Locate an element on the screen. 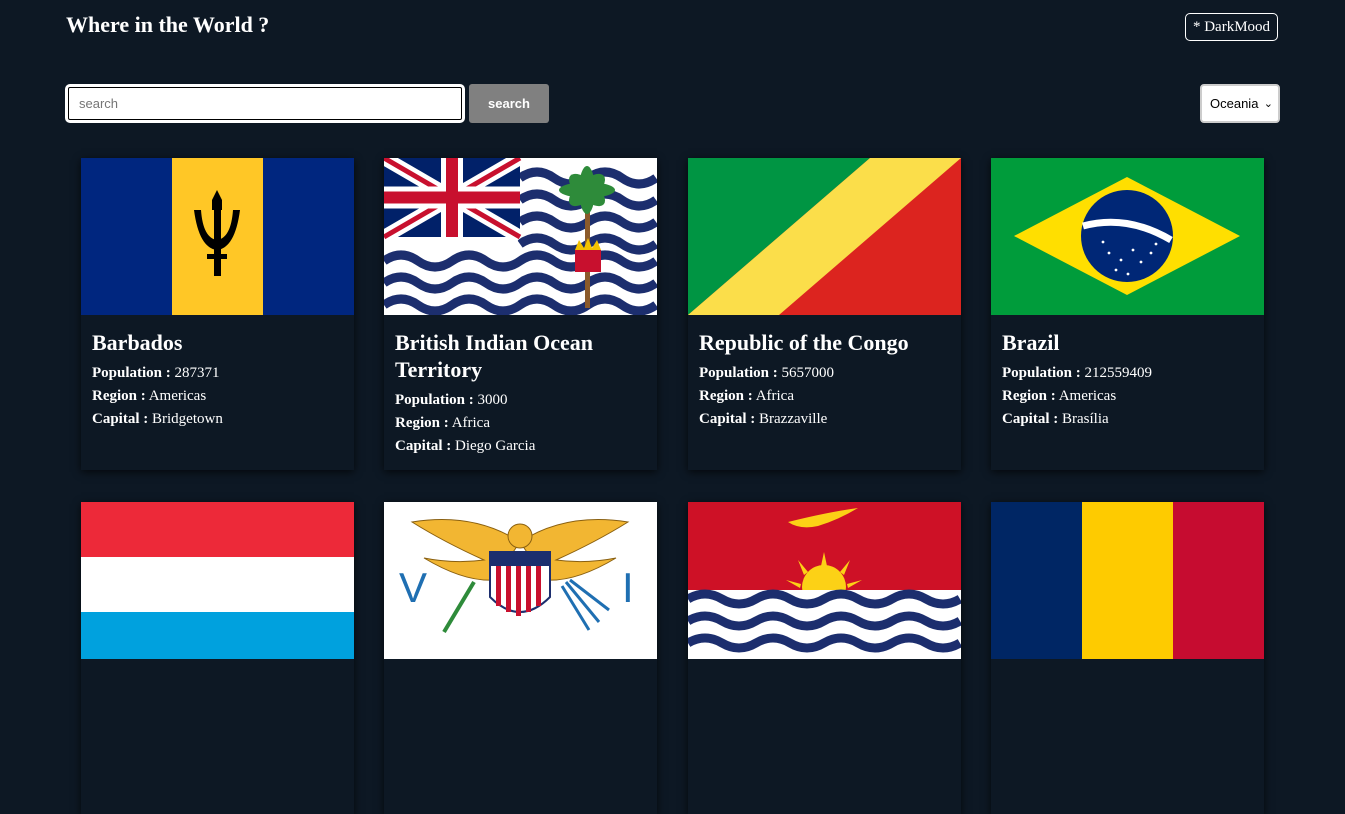 The image size is (1345, 814). biot-flag is located at coordinates (520, 236).